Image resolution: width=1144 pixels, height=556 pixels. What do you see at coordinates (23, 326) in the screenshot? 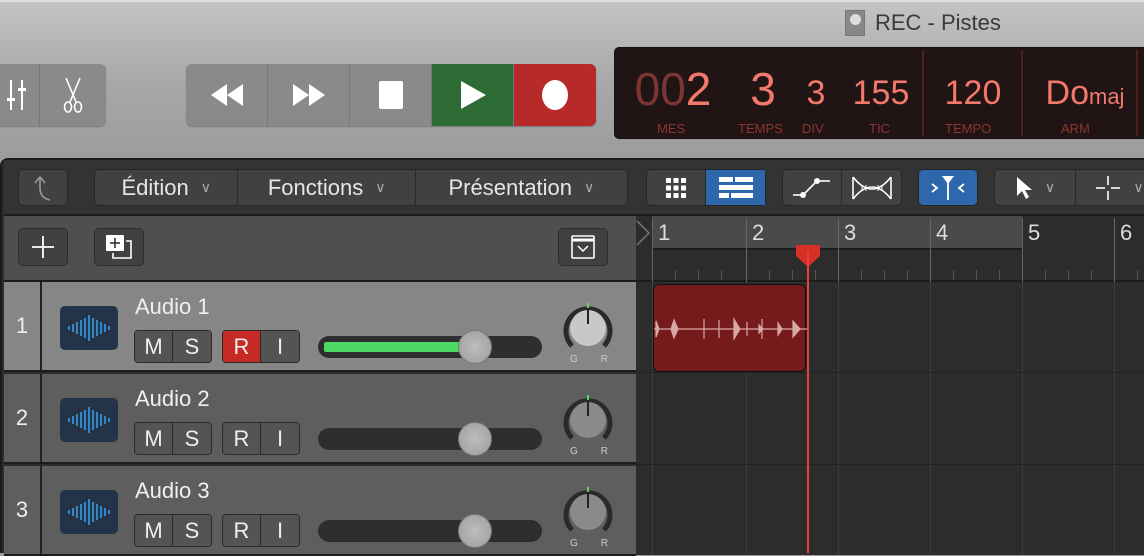
I see `track-number: 1` at bounding box center [23, 326].